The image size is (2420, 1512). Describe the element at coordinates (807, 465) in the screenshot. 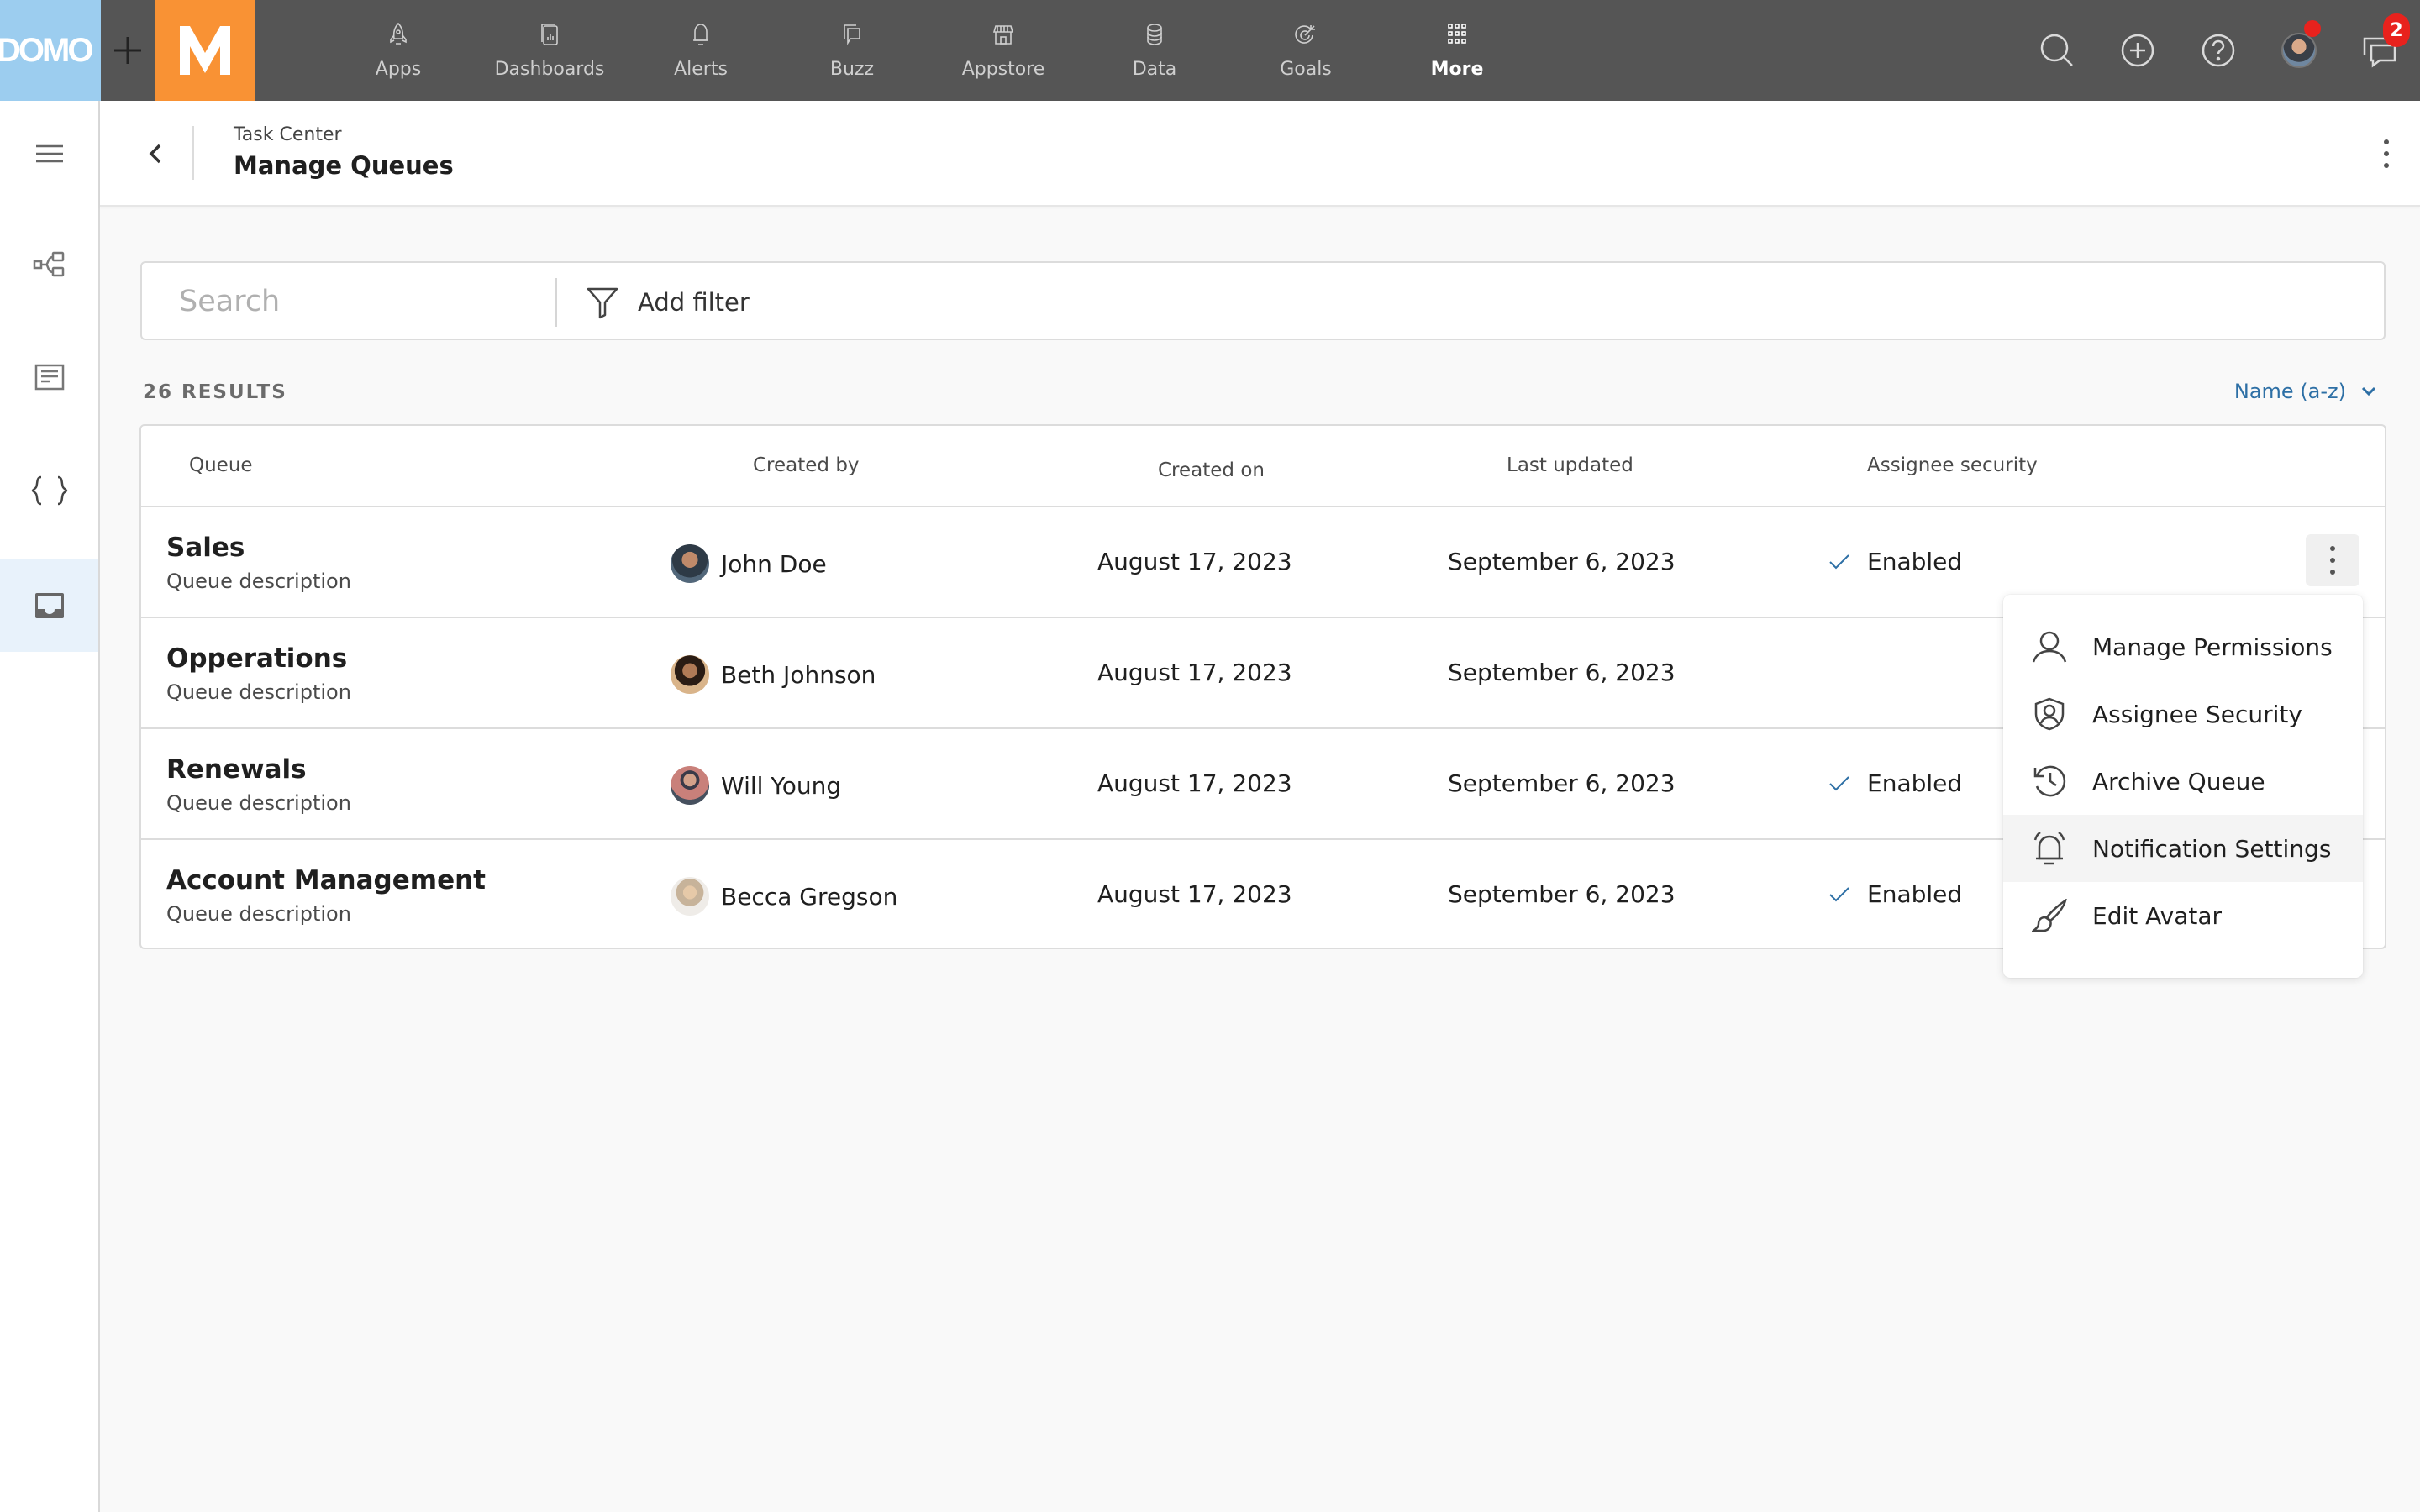

I see `column-header-created-by: Created by` at that location.